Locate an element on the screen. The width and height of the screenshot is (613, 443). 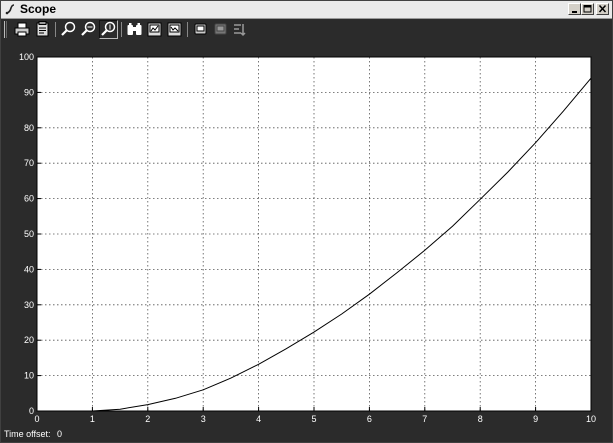
restore-axes-button is located at coordinates (174, 29).